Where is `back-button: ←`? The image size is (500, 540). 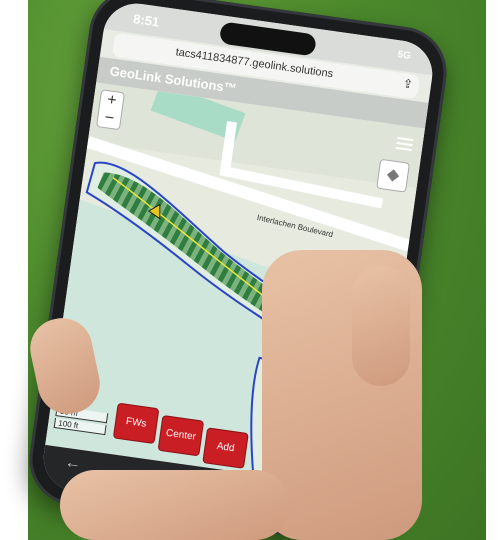 back-button: ← is located at coordinates (73, 464).